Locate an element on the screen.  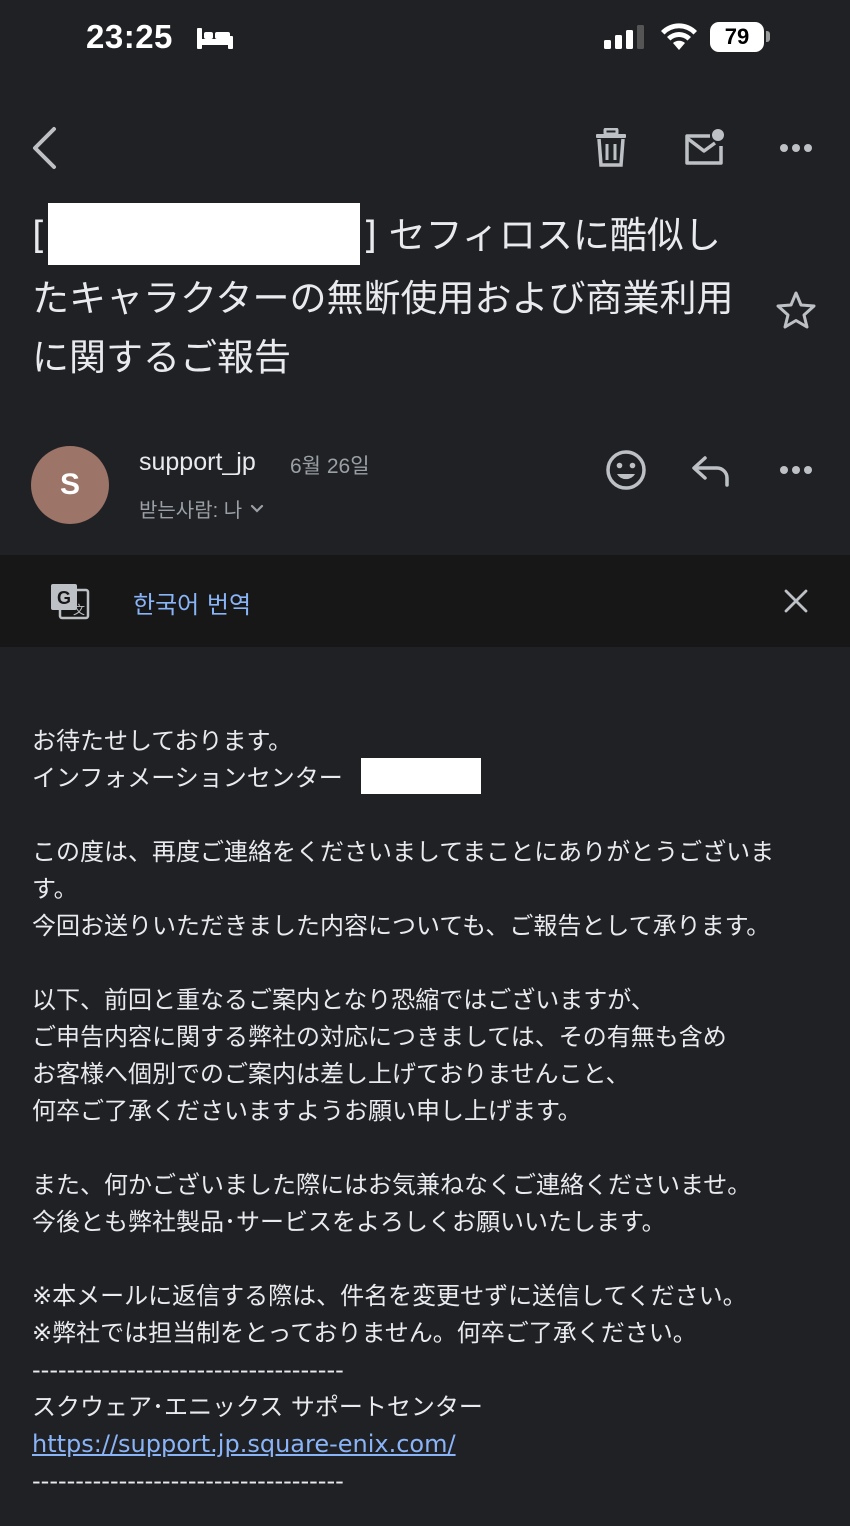
emoji-icon is located at coordinates (626, 470).